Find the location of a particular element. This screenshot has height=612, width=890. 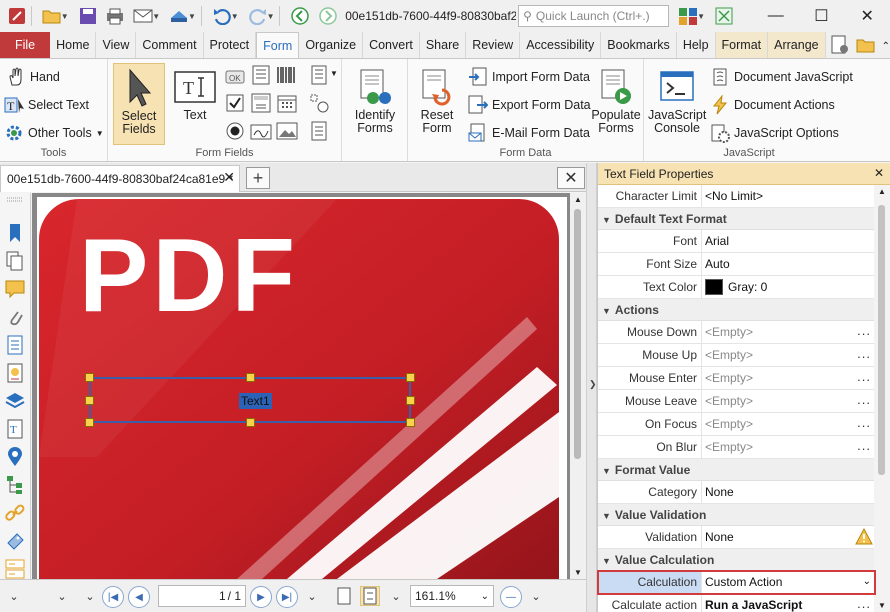

document-actions-button: Document Actions is located at coordinates (772, 105).